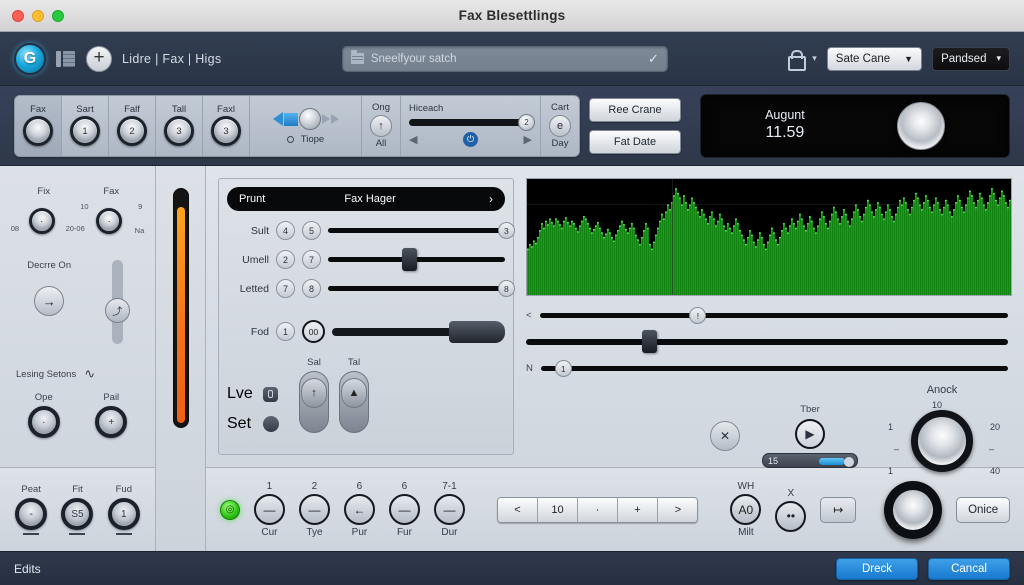  What do you see at coordinates (635, 109) in the screenshot?
I see `ree-crane-button: Ree Crane` at bounding box center [635, 109].